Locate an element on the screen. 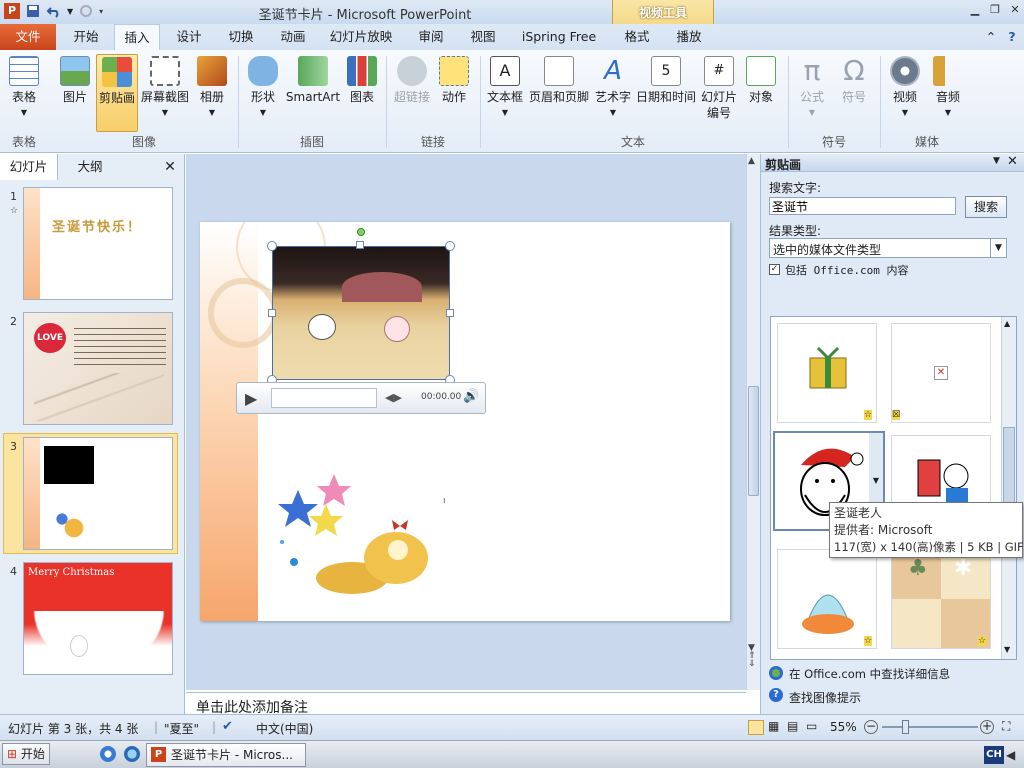 This screenshot has width=1024, height=768. screenshot-button: 屏幕截图 ▼ is located at coordinates (165, 94).